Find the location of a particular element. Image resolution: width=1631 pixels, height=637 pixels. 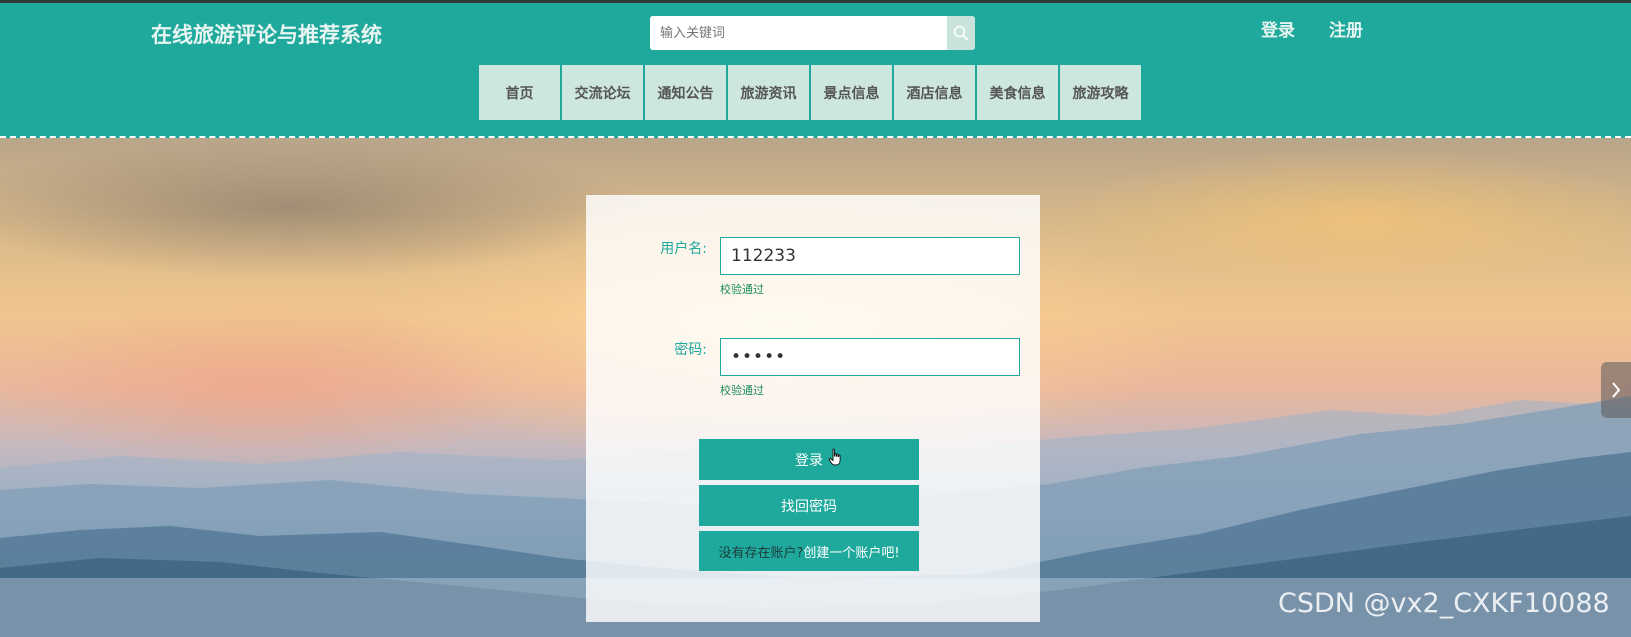

header-login-link: 登录 is located at coordinates (1278, 28).